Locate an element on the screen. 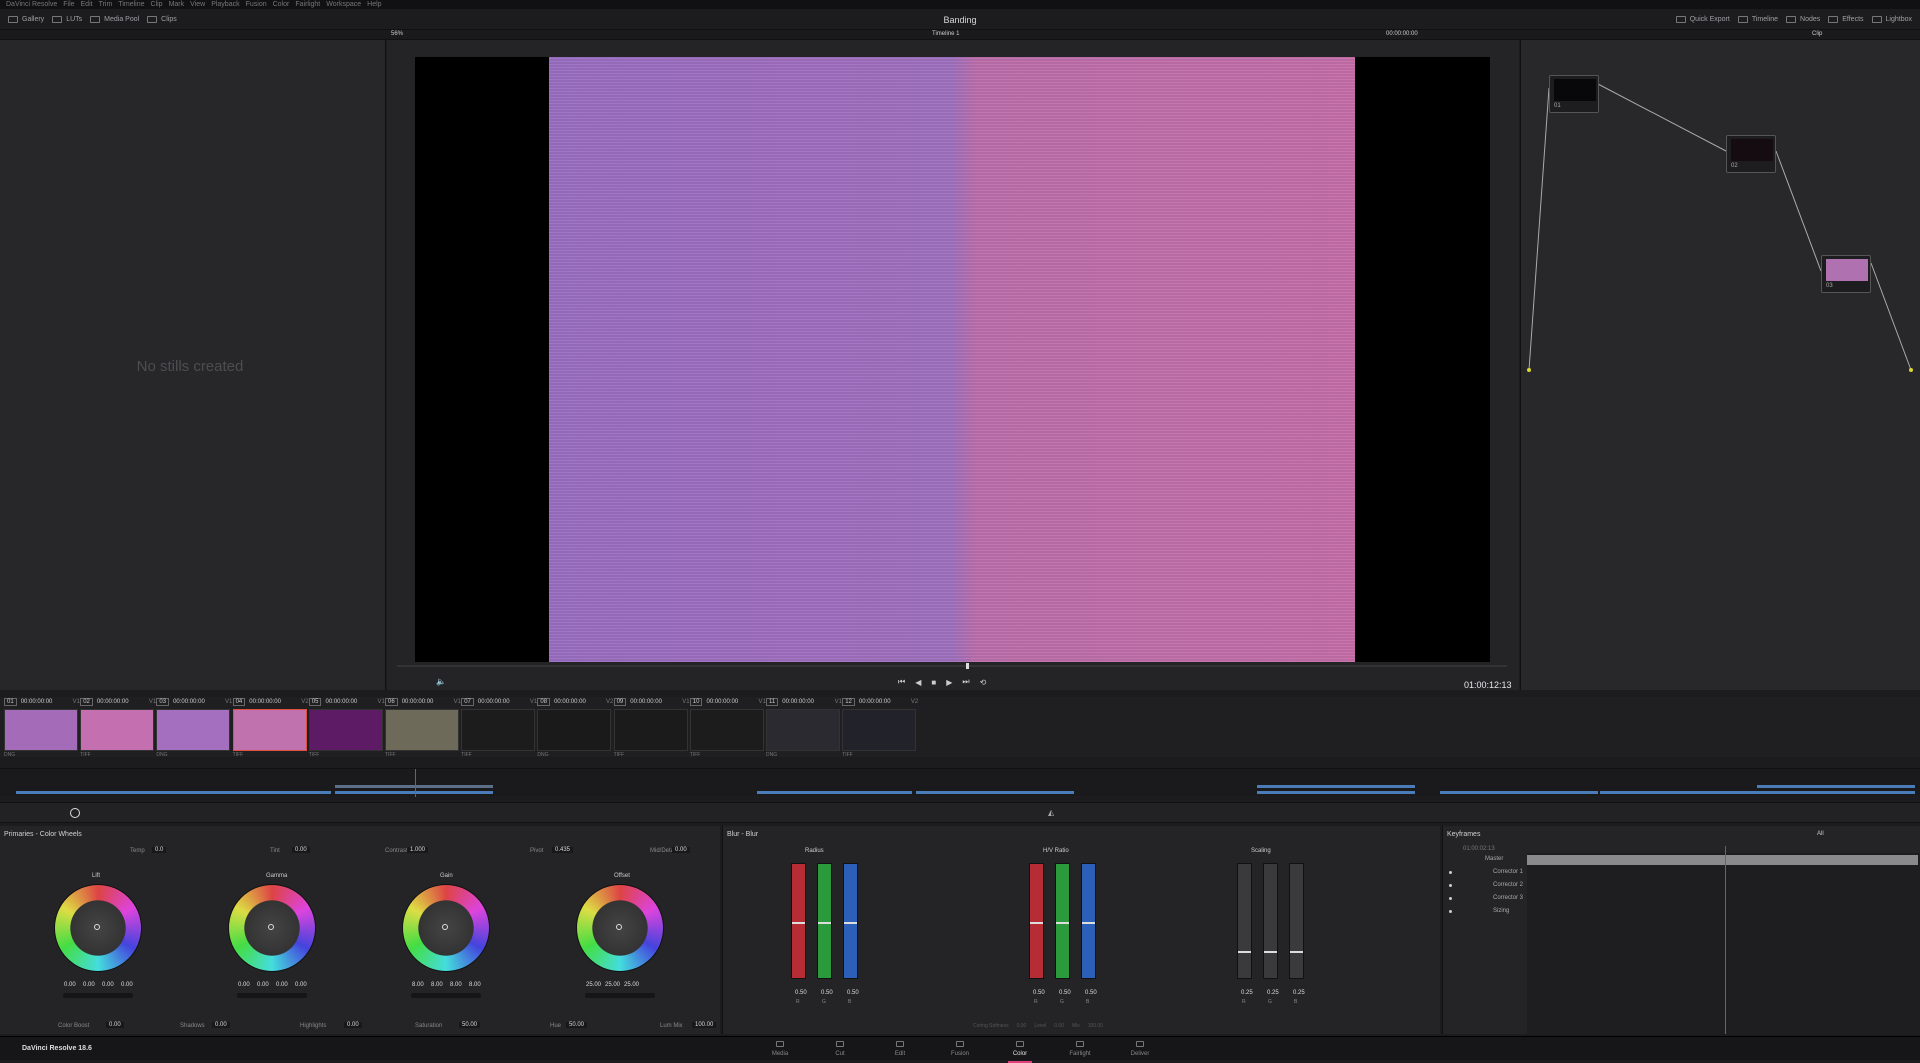 This screenshot has height=1063, width=1920. clip-01: 01 00:00:00:00 V1 DNG is located at coordinates (42, 727).